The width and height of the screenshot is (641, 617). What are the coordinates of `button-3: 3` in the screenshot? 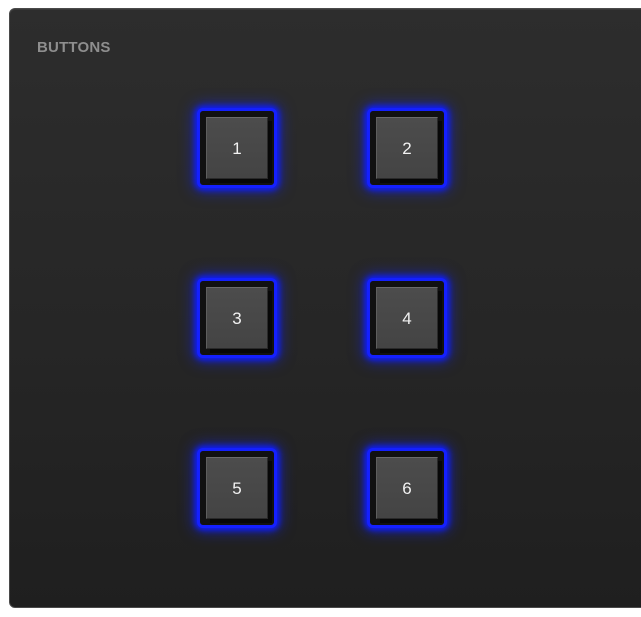 It's located at (237, 318).